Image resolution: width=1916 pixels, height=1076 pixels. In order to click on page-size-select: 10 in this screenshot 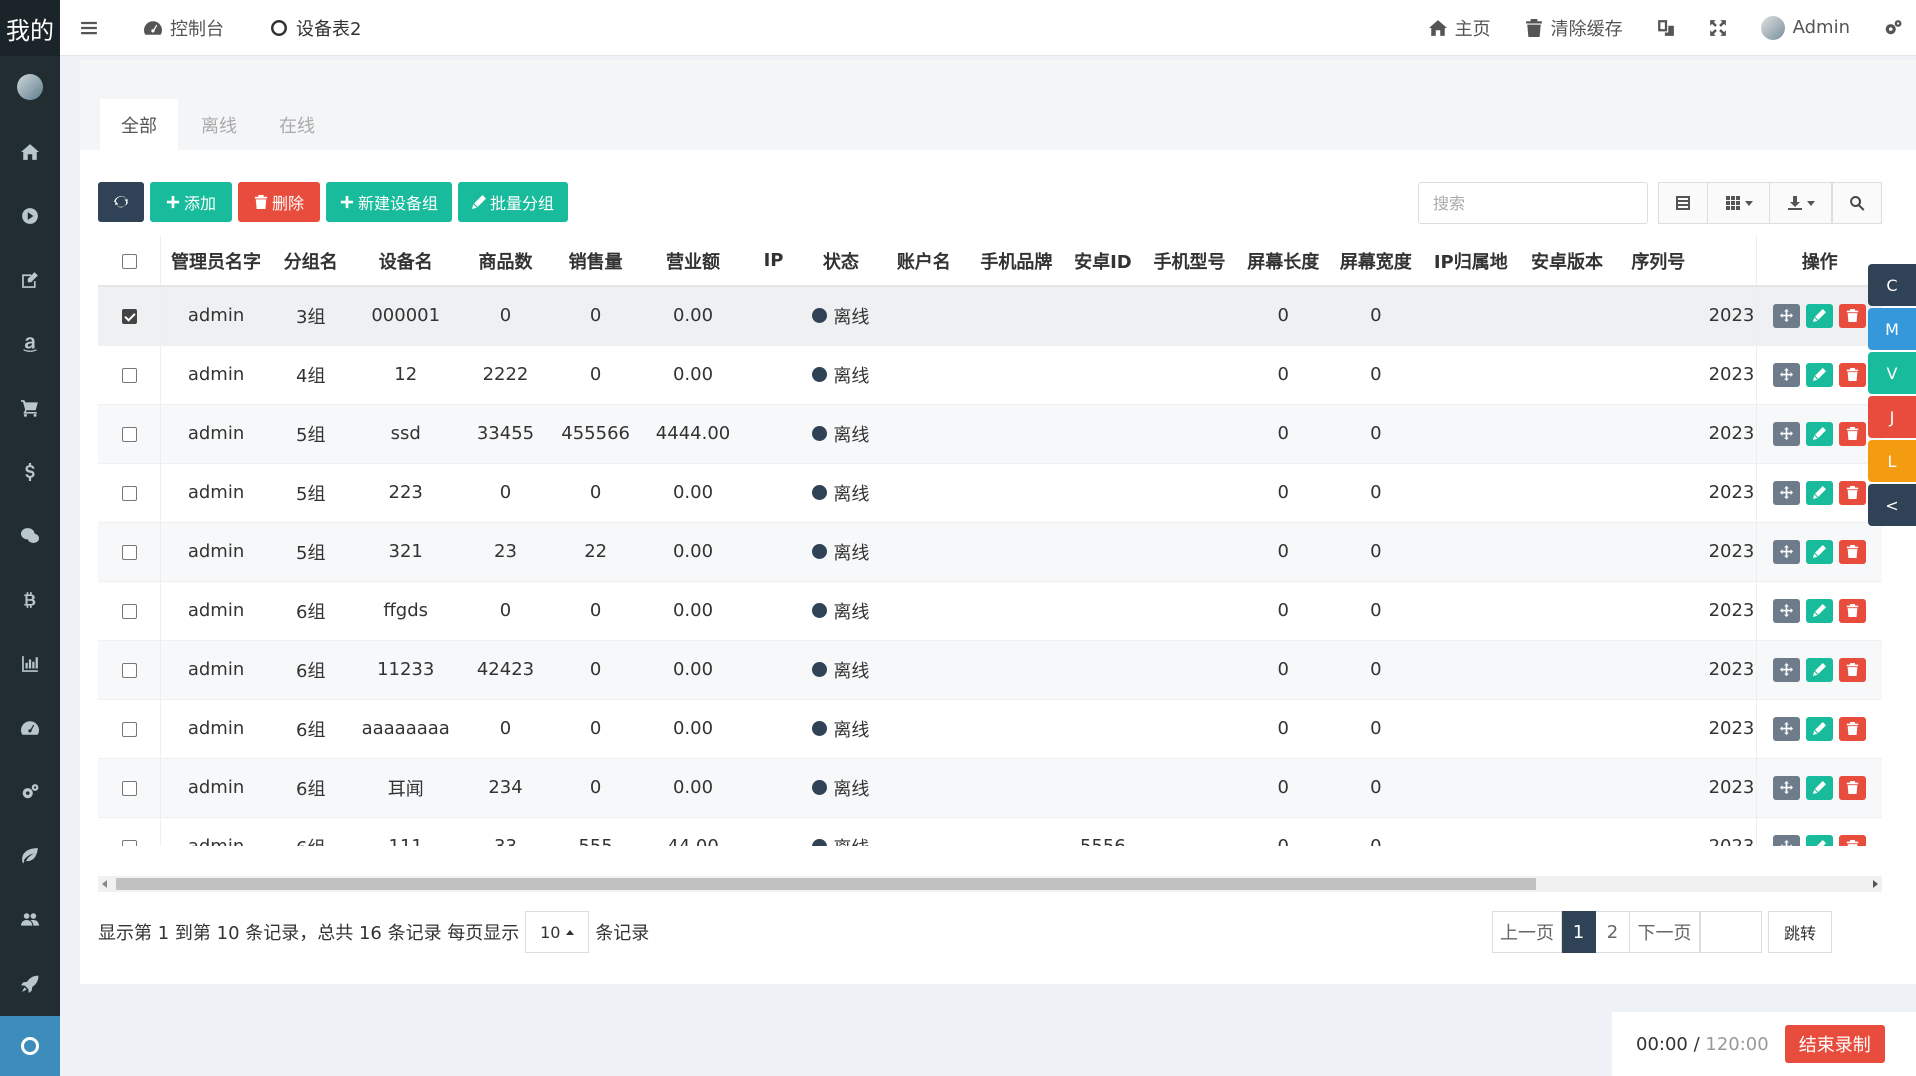, I will do `click(557, 932)`.